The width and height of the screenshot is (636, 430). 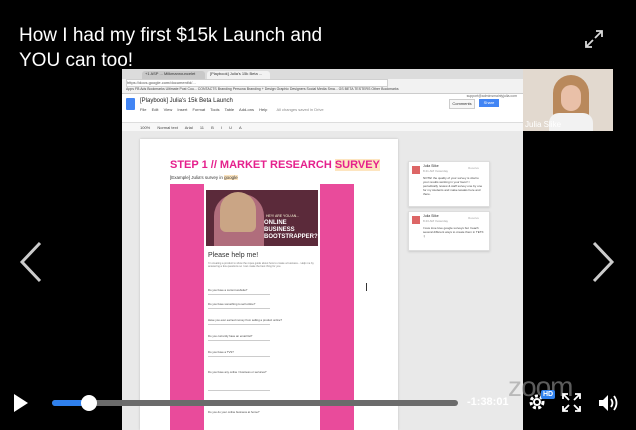 I want to click on text-cursor-icon, so click(x=368, y=287).